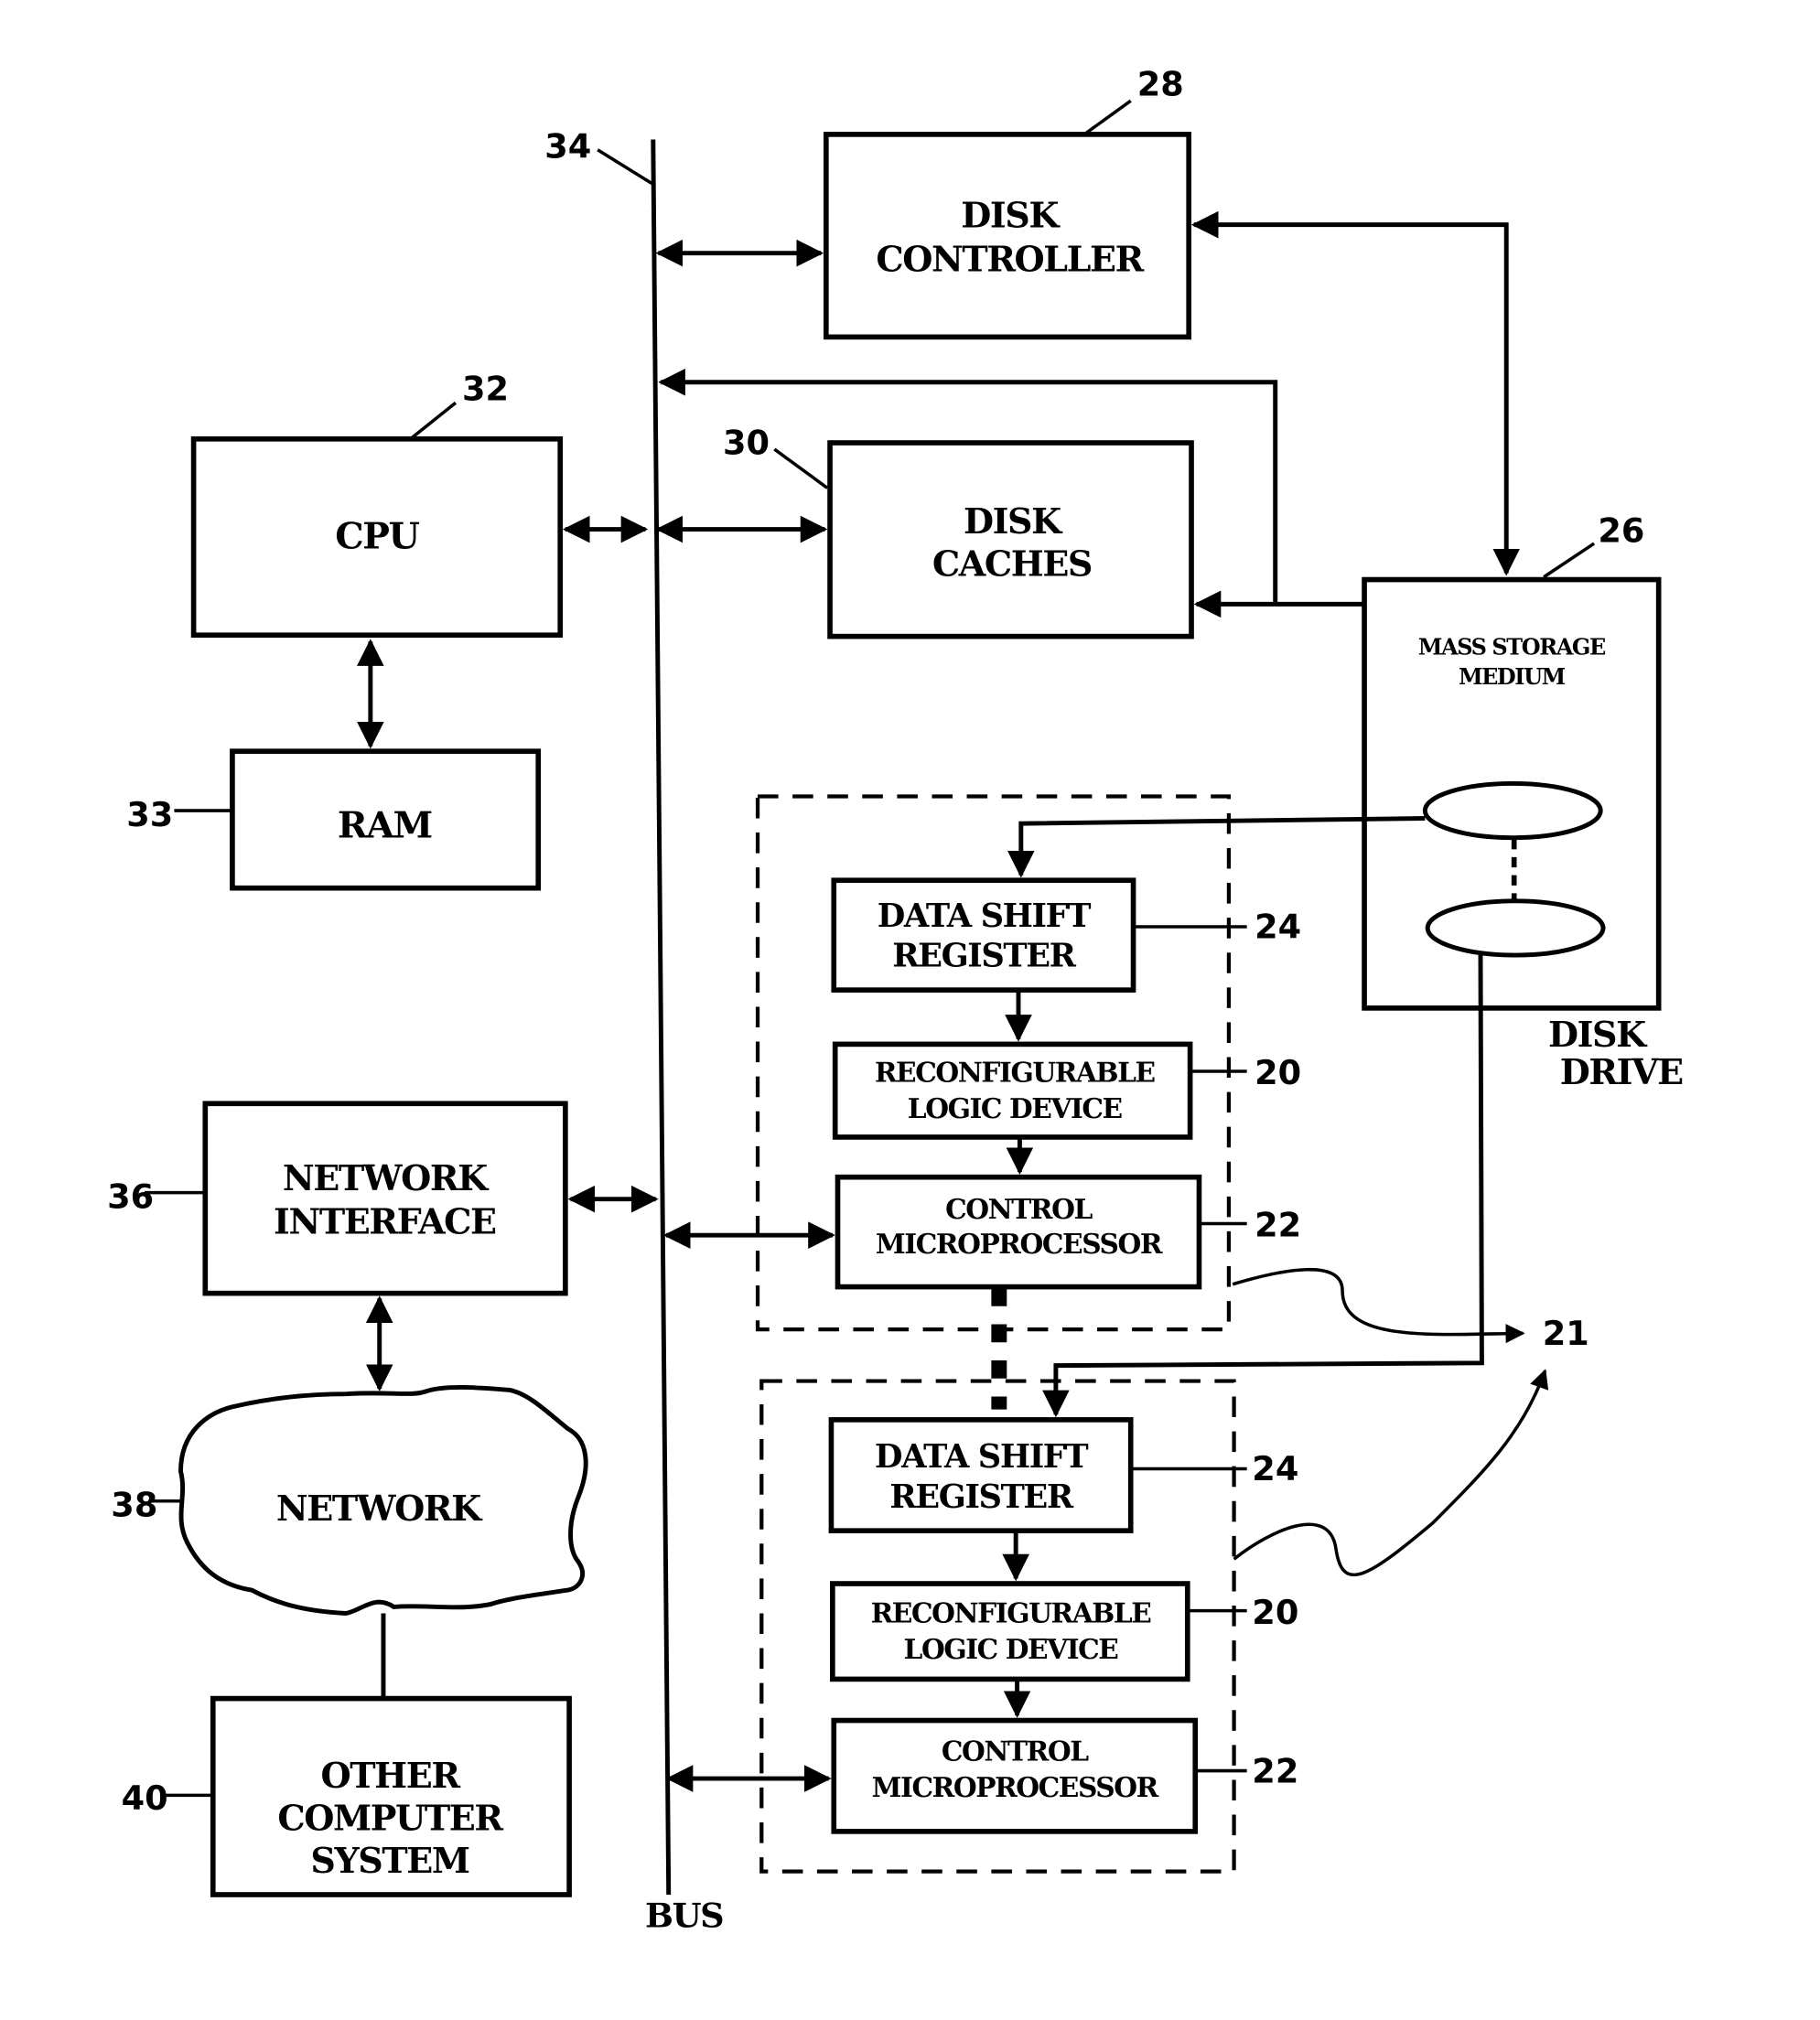 The height and width of the screenshot is (2020, 1820). I want to click on disk-controller-block: DISK CONTROLLER, so click(1007, 236).